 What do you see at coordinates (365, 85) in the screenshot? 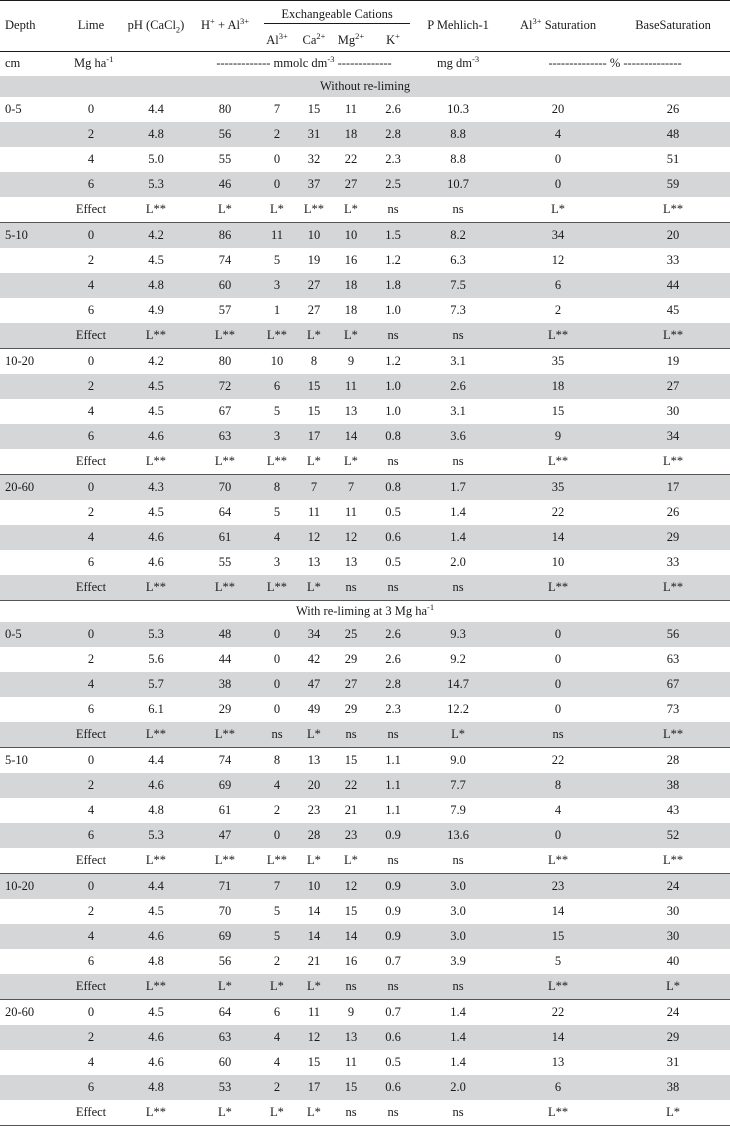
I see `section-banner-label: Without re-liming` at bounding box center [365, 85].